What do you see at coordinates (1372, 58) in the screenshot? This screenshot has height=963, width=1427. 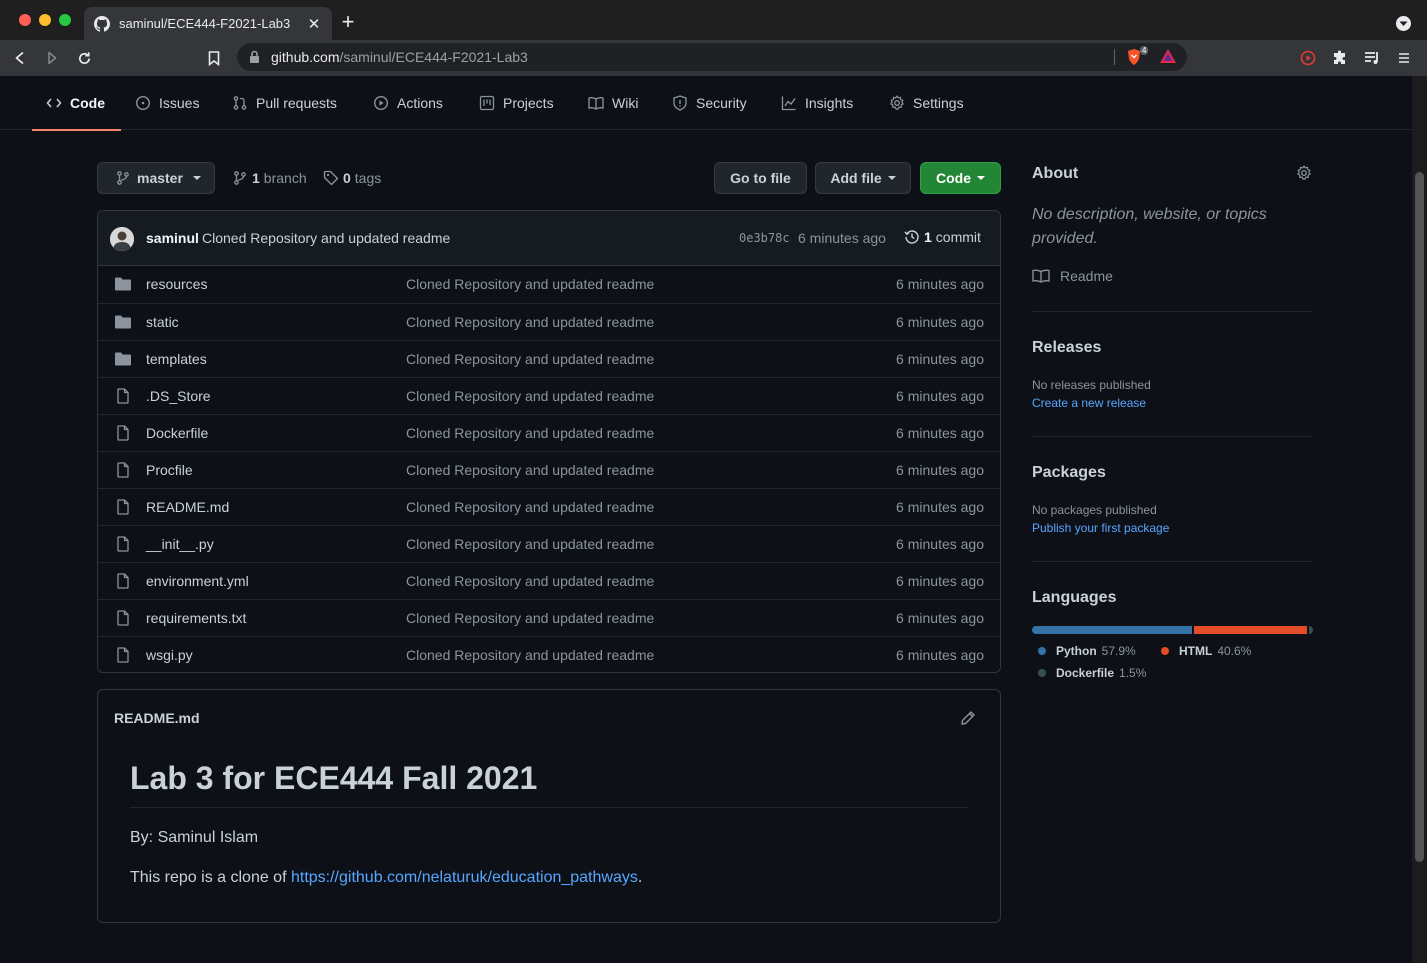 I see `reading-list-button` at bounding box center [1372, 58].